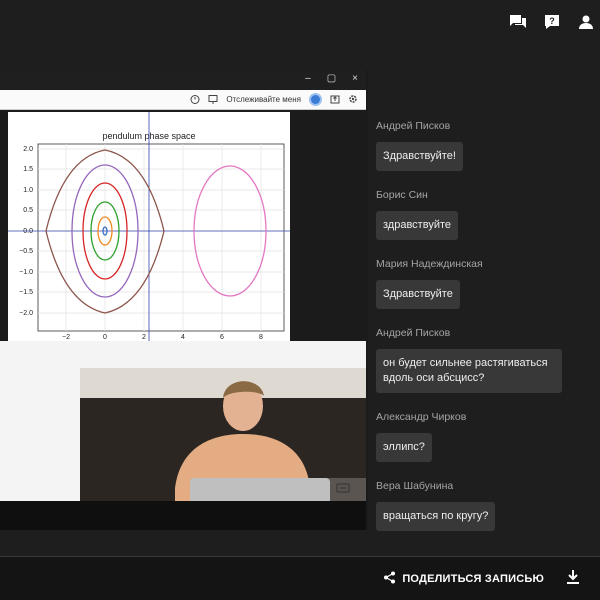 This screenshot has width=600, height=600. Describe the element at coordinates (421, 417) in the screenshot. I see `message-author: Александр Чирков` at that location.